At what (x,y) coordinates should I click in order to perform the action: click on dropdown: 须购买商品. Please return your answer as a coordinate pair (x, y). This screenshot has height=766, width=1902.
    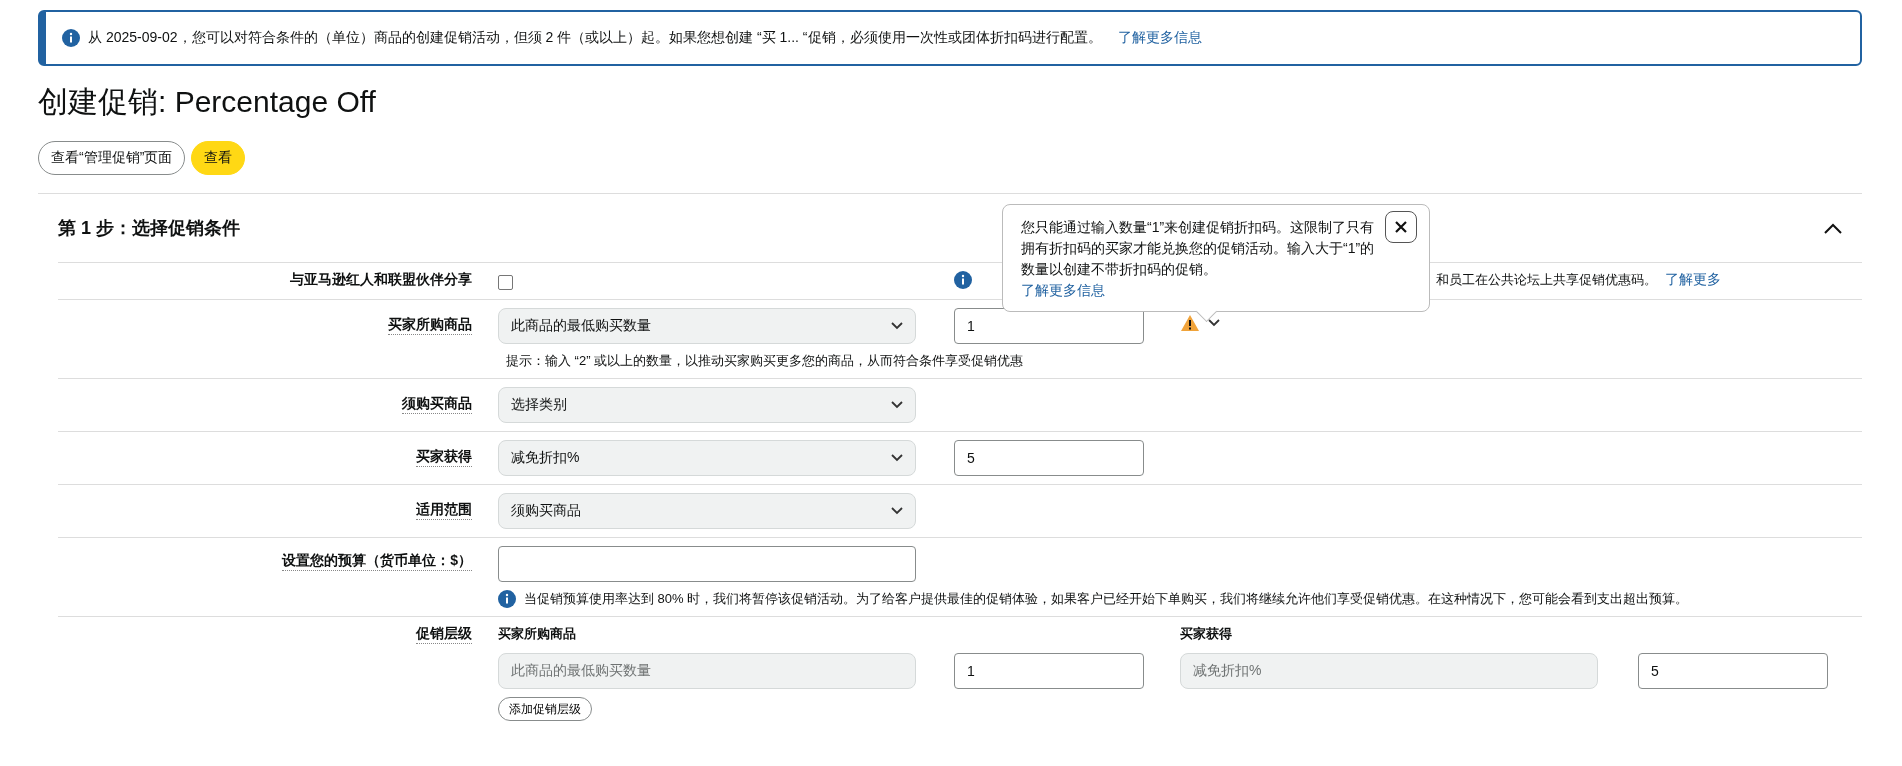
    Looking at the image, I should click on (707, 511).